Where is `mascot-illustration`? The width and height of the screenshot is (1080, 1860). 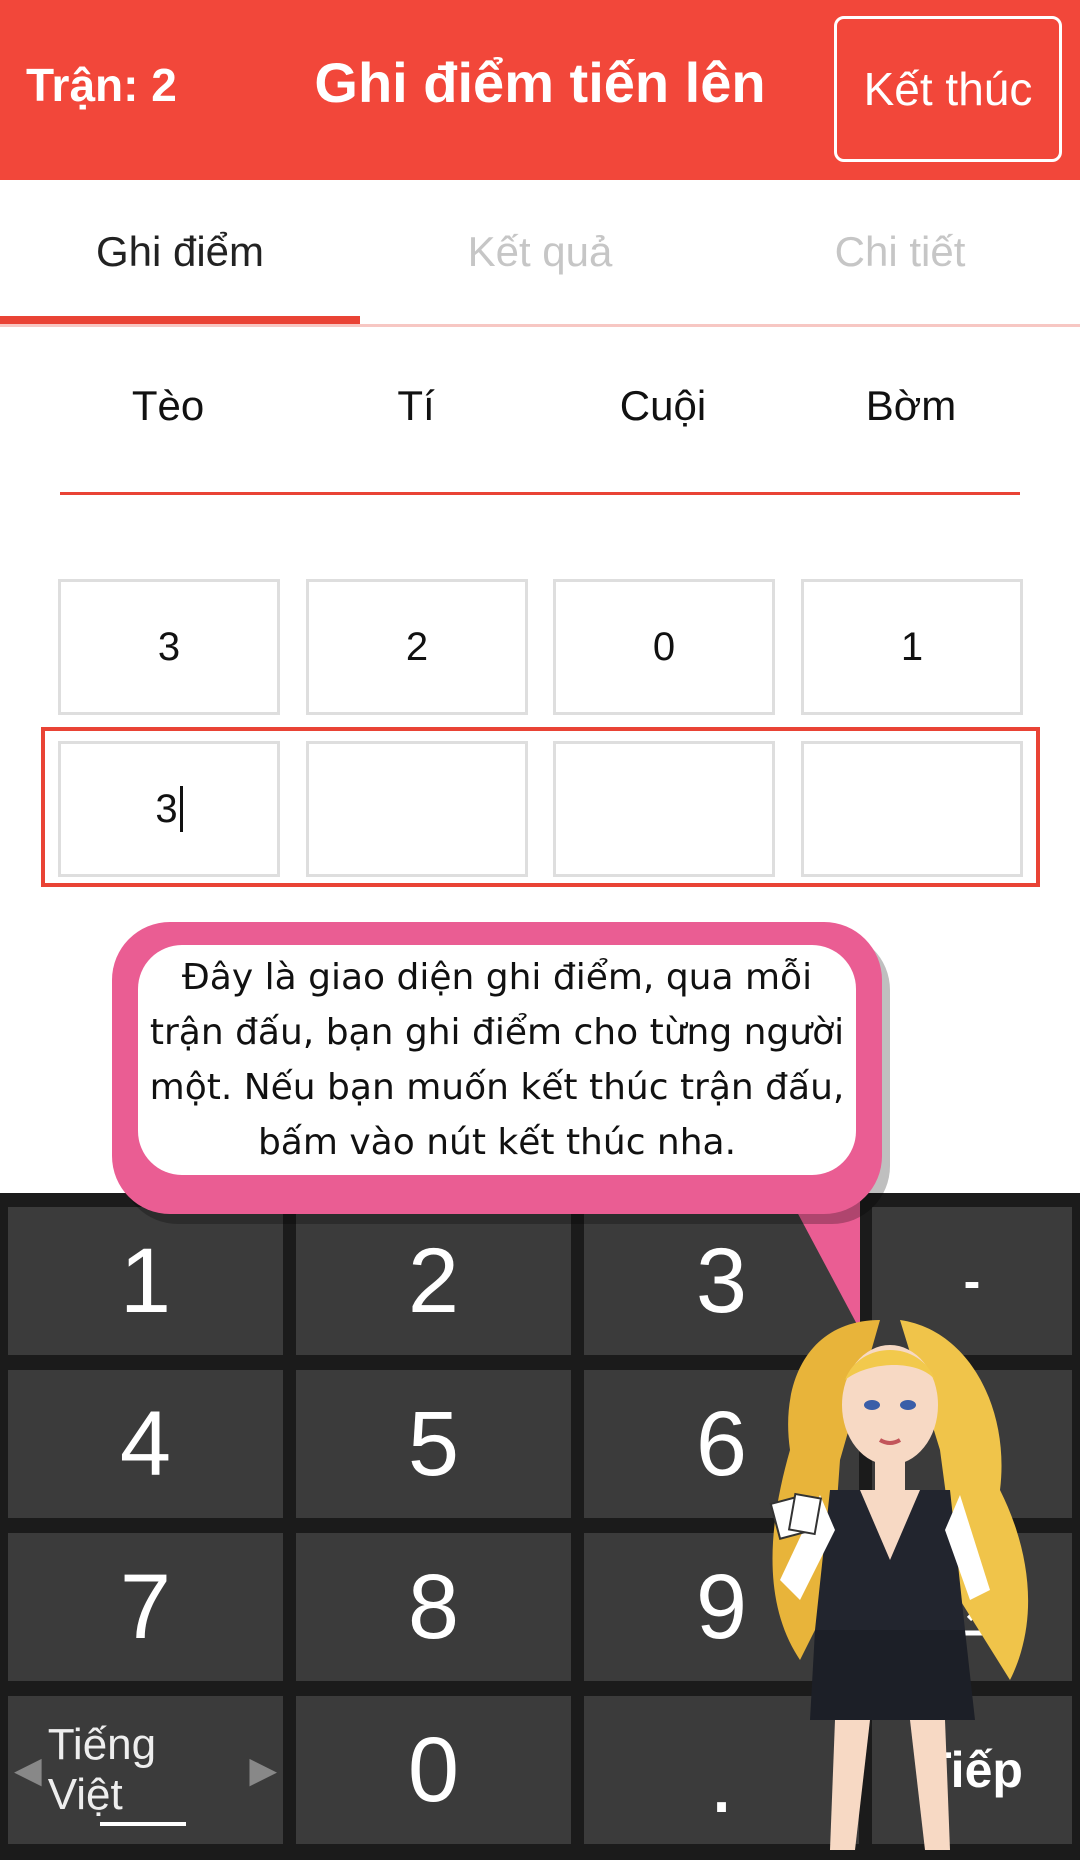 mascot-illustration is located at coordinates (899, 1585).